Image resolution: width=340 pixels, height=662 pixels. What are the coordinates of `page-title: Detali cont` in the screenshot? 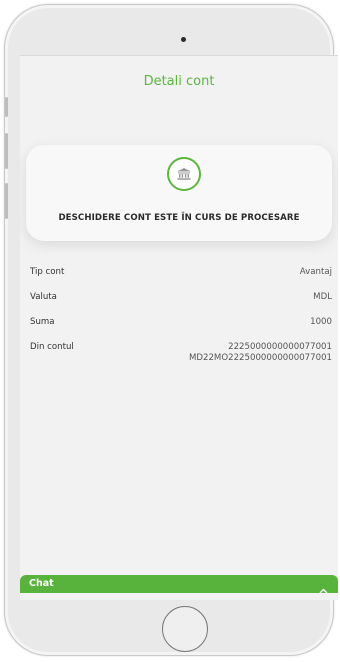 It's located at (179, 81).